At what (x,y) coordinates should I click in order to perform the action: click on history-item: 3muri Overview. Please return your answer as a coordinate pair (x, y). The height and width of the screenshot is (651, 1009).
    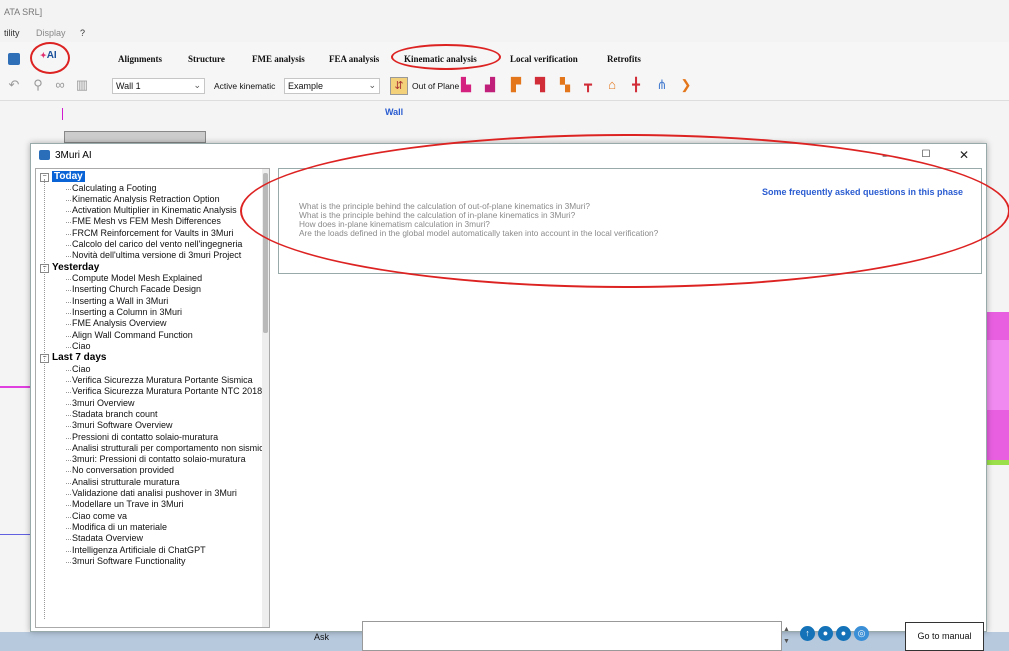
    Looking at the image, I should click on (103, 403).